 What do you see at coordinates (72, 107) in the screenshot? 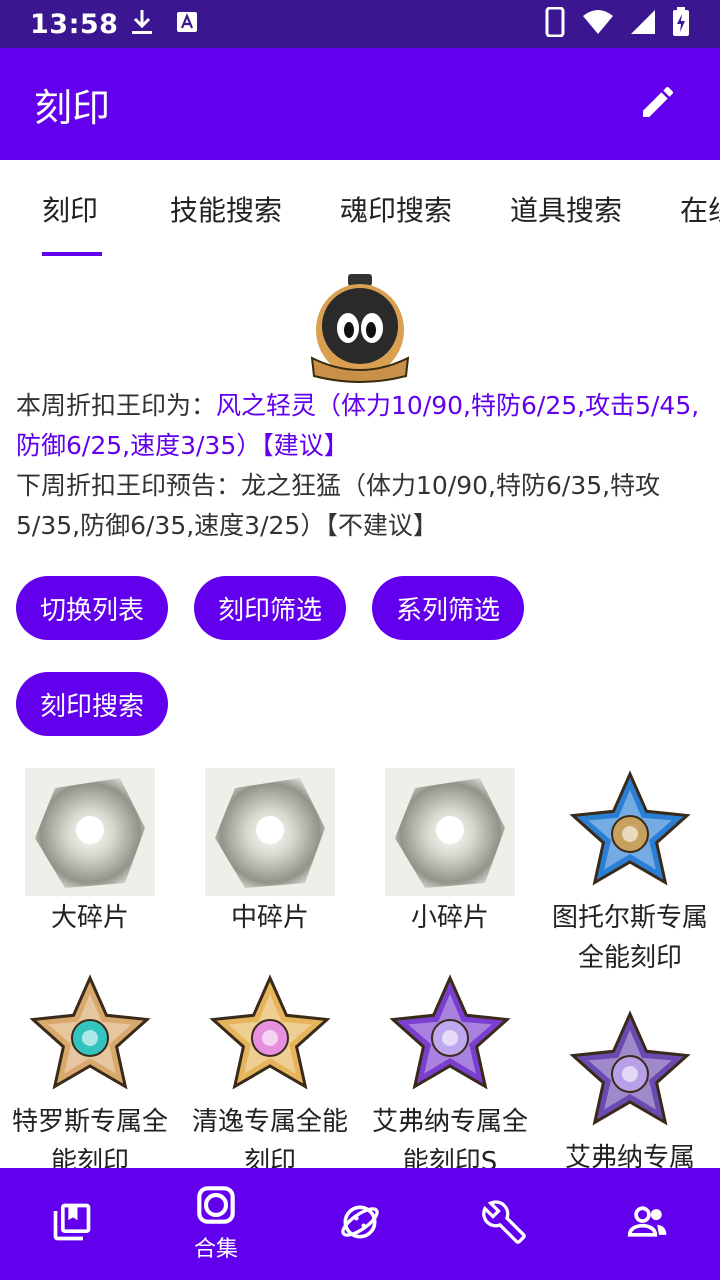
I see `page-title: 刻印` at bounding box center [72, 107].